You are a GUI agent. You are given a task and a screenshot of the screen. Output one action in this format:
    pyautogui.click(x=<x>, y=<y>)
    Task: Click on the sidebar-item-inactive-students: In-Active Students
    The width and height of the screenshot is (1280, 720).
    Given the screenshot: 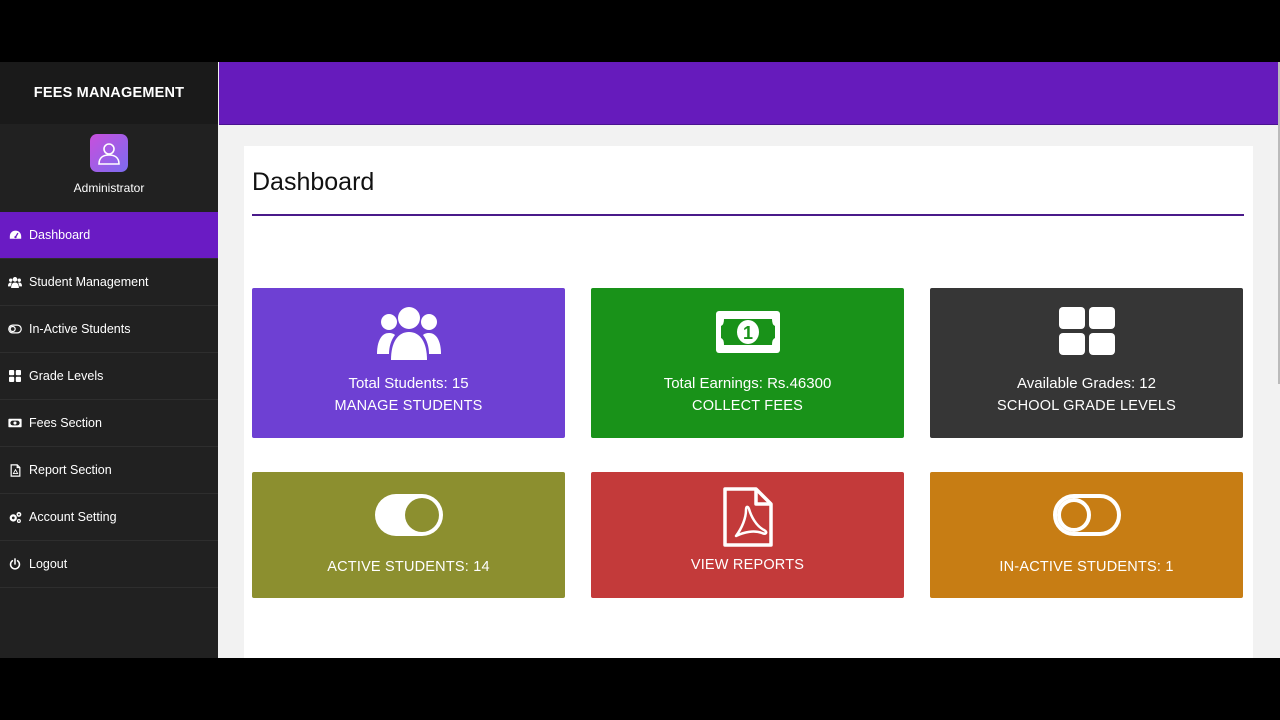 What is the action you would take?
    pyautogui.click(x=109, y=329)
    